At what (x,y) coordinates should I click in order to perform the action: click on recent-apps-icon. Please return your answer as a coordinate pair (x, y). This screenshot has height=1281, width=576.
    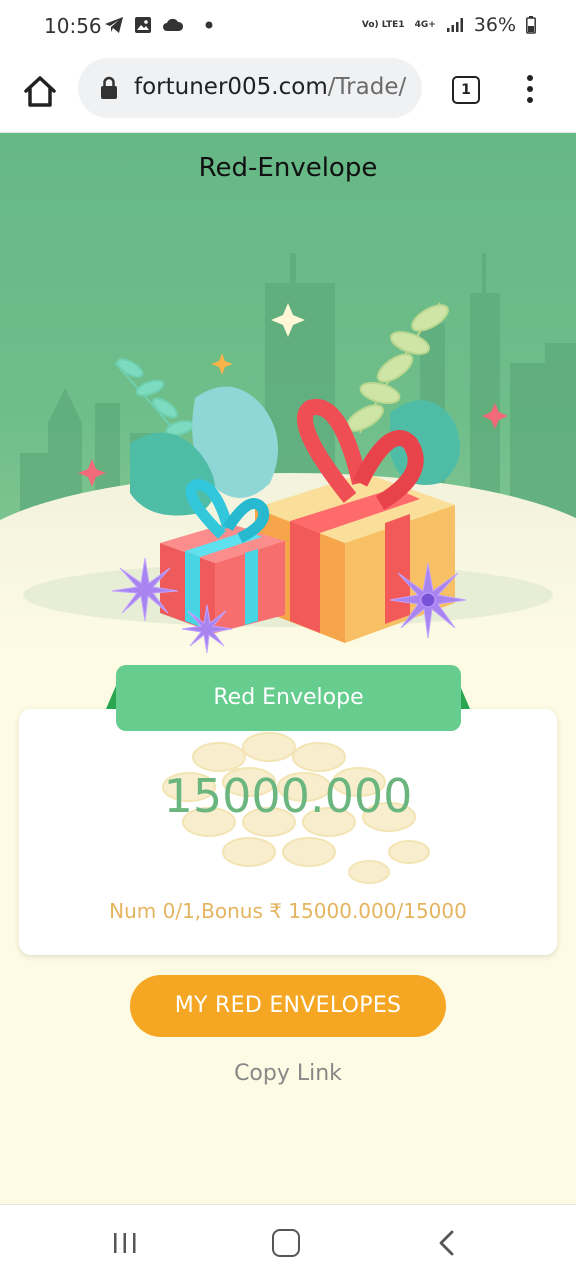
    Looking at the image, I should click on (125, 1243).